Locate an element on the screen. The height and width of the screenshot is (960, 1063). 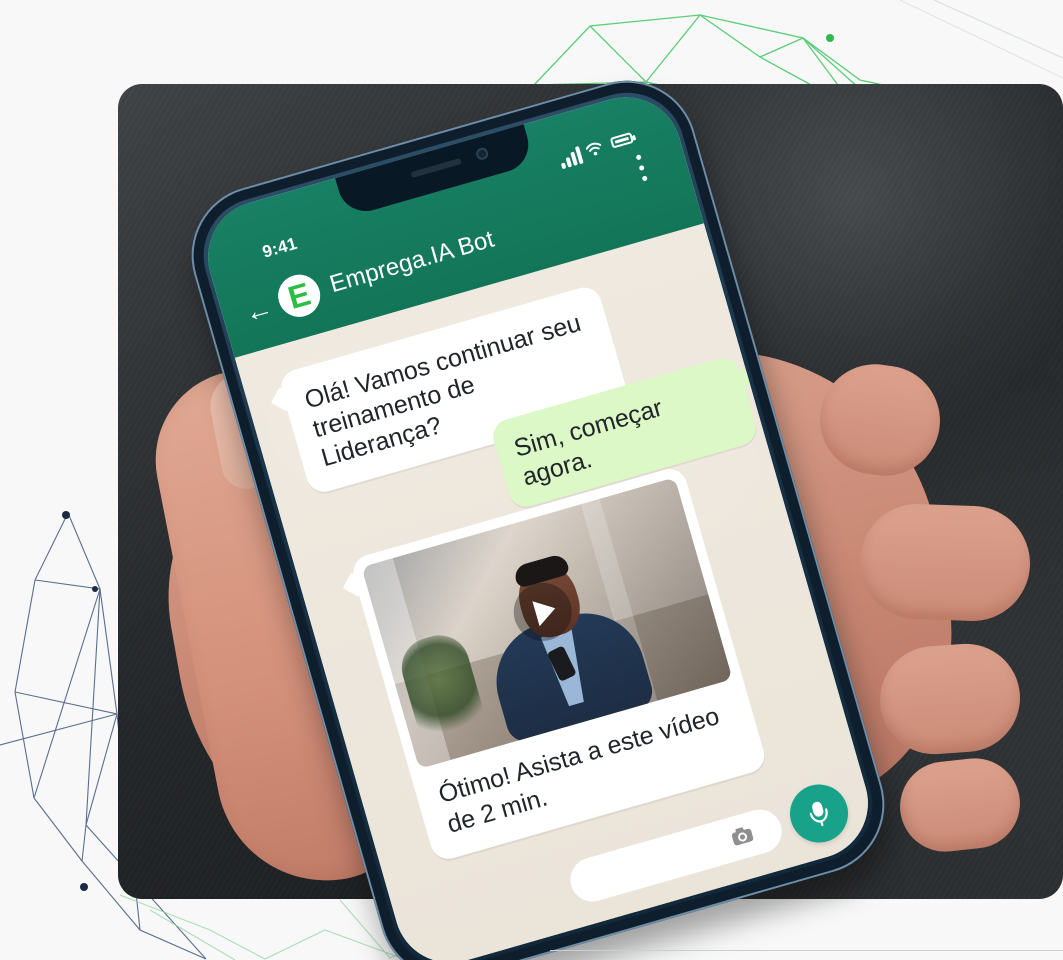
message-input-bar is located at coordinates (676, 855).